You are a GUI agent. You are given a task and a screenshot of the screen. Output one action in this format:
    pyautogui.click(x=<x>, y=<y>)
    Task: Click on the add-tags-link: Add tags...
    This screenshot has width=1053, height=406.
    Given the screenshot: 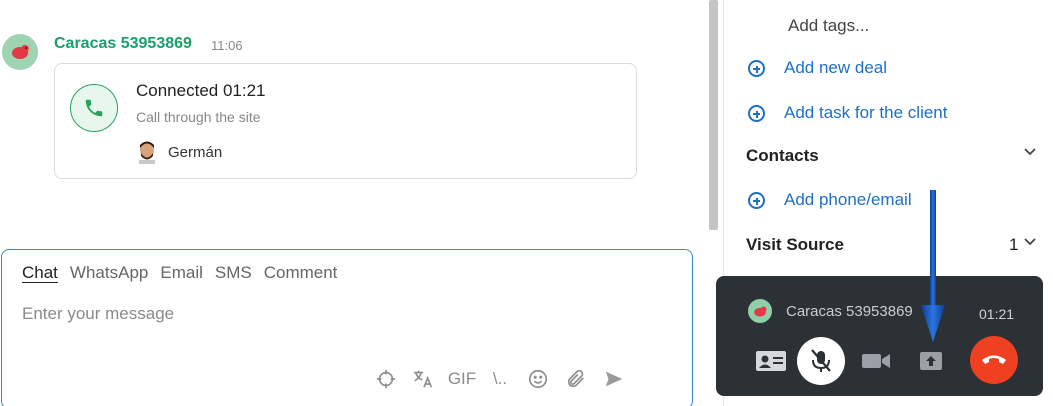 What is the action you would take?
    pyautogui.click(x=828, y=26)
    